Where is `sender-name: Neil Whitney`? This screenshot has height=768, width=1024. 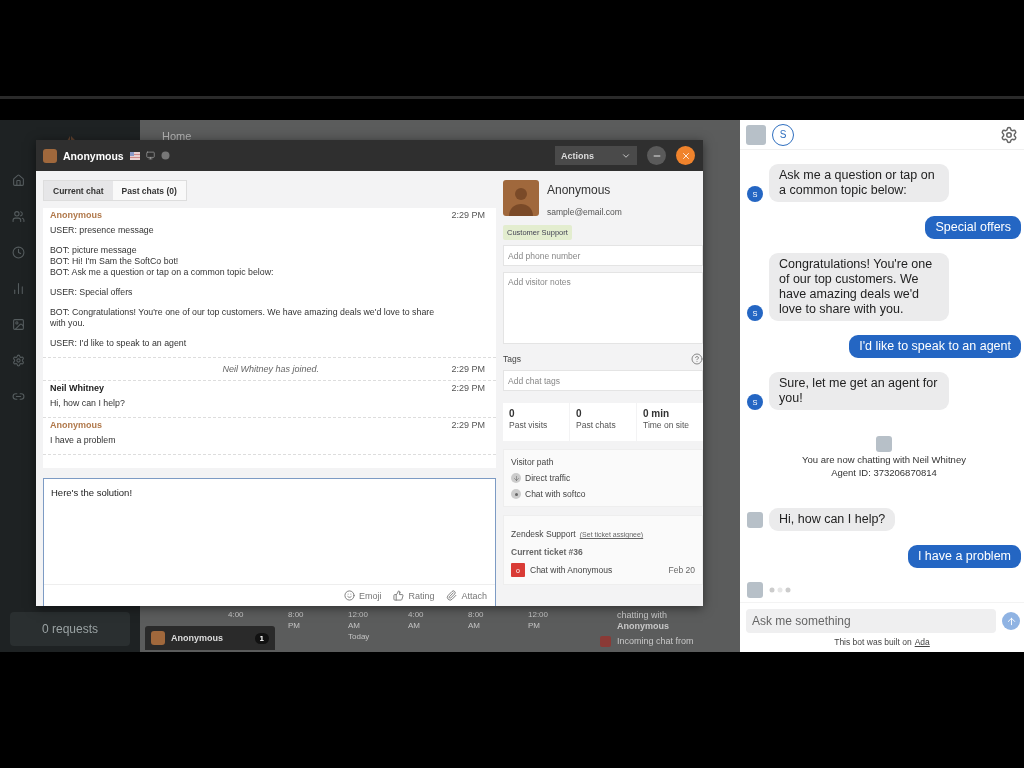 sender-name: Neil Whitney is located at coordinates (77, 388).